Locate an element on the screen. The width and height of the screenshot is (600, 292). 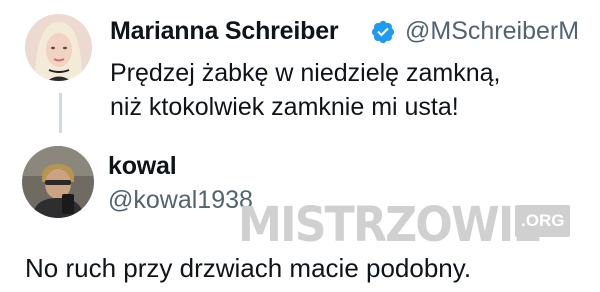
handle-kowal: @kowal1938 is located at coordinates (180, 200).